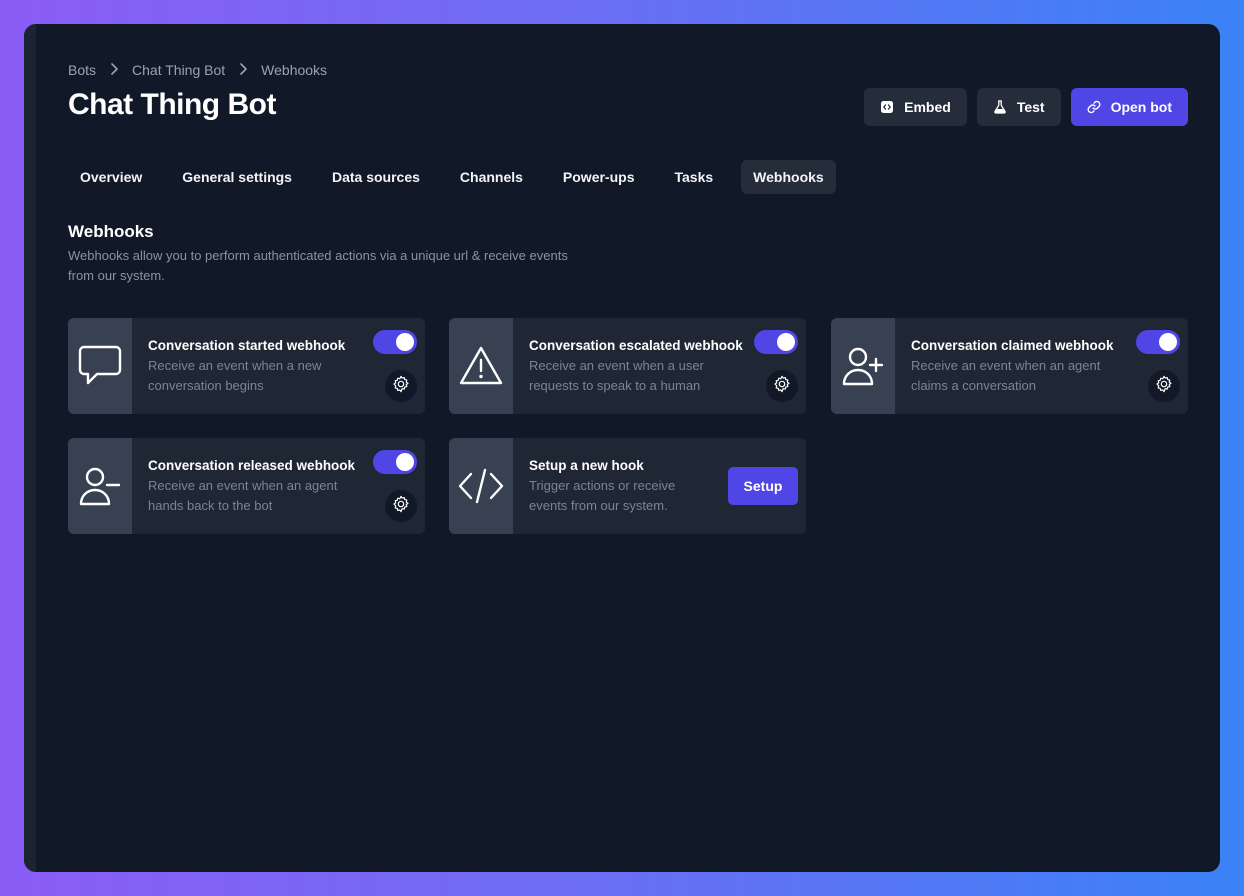  Describe the element at coordinates (1094, 107) in the screenshot. I see `link-icon` at that location.